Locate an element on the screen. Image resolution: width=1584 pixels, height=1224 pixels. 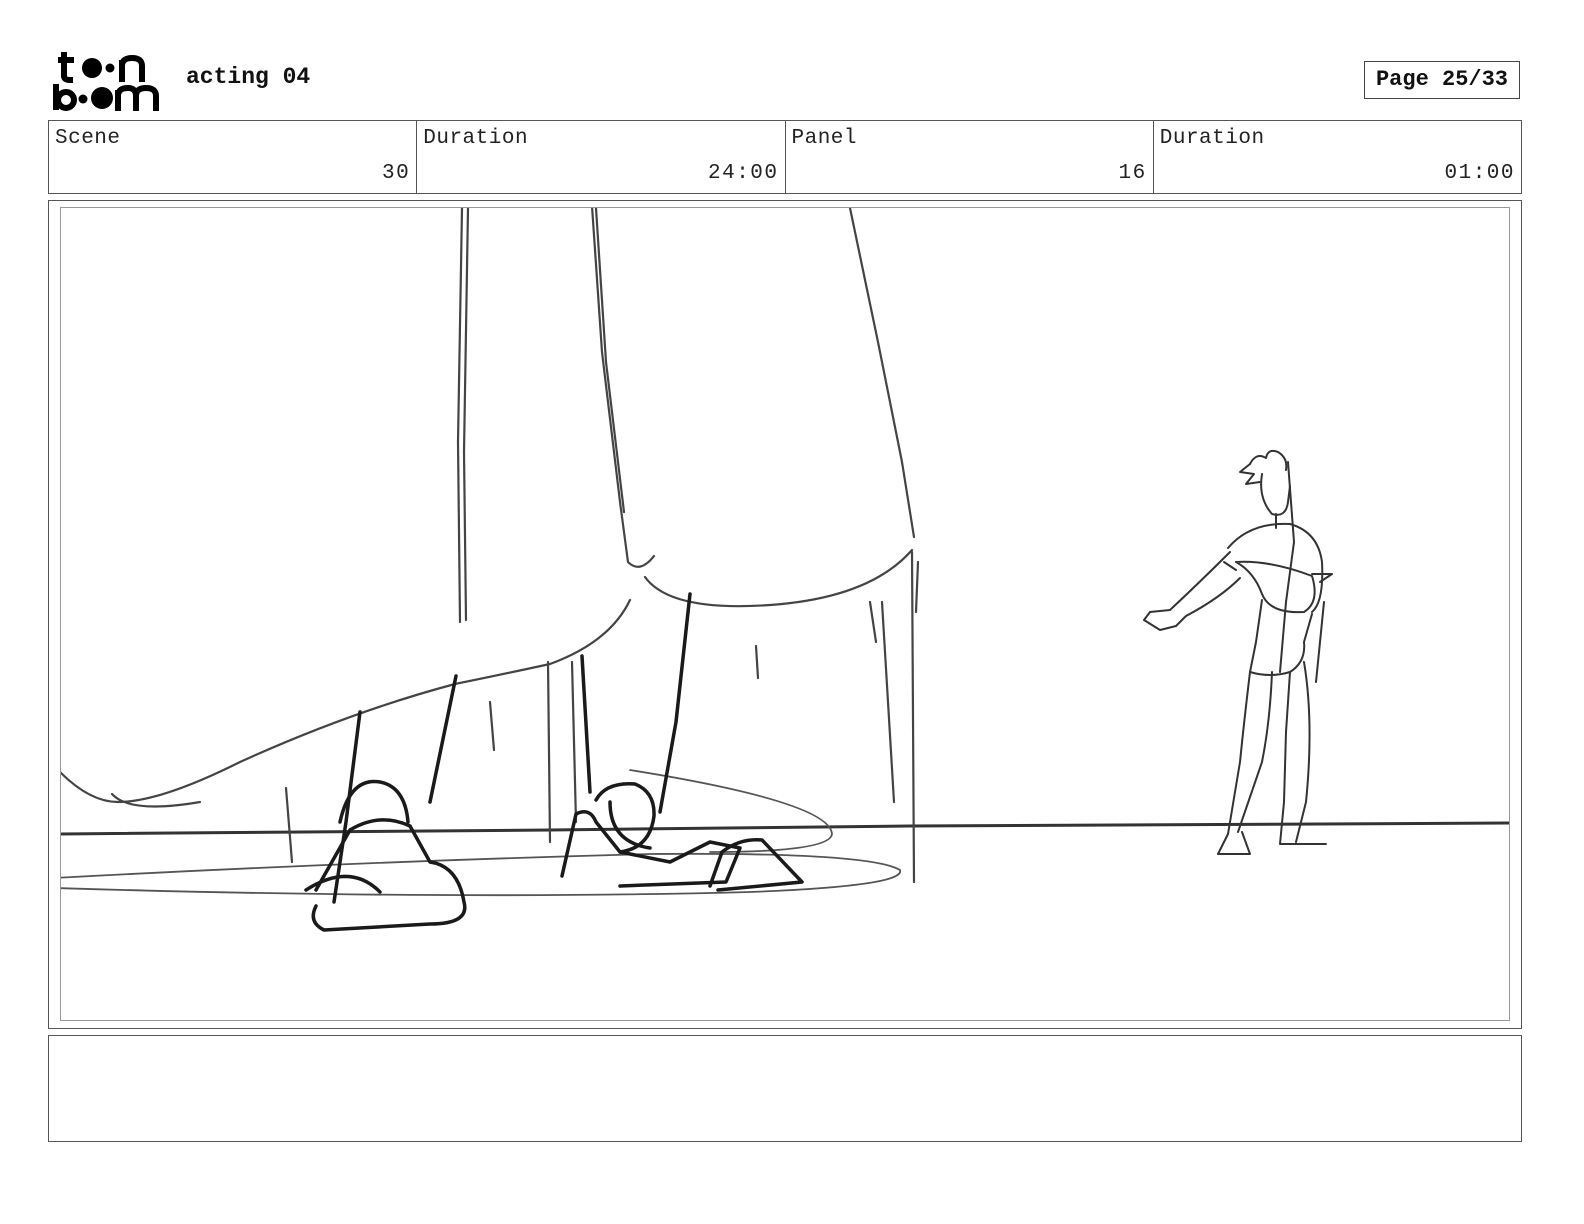
creature-feet-sketch is located at coordinates (554, 762).